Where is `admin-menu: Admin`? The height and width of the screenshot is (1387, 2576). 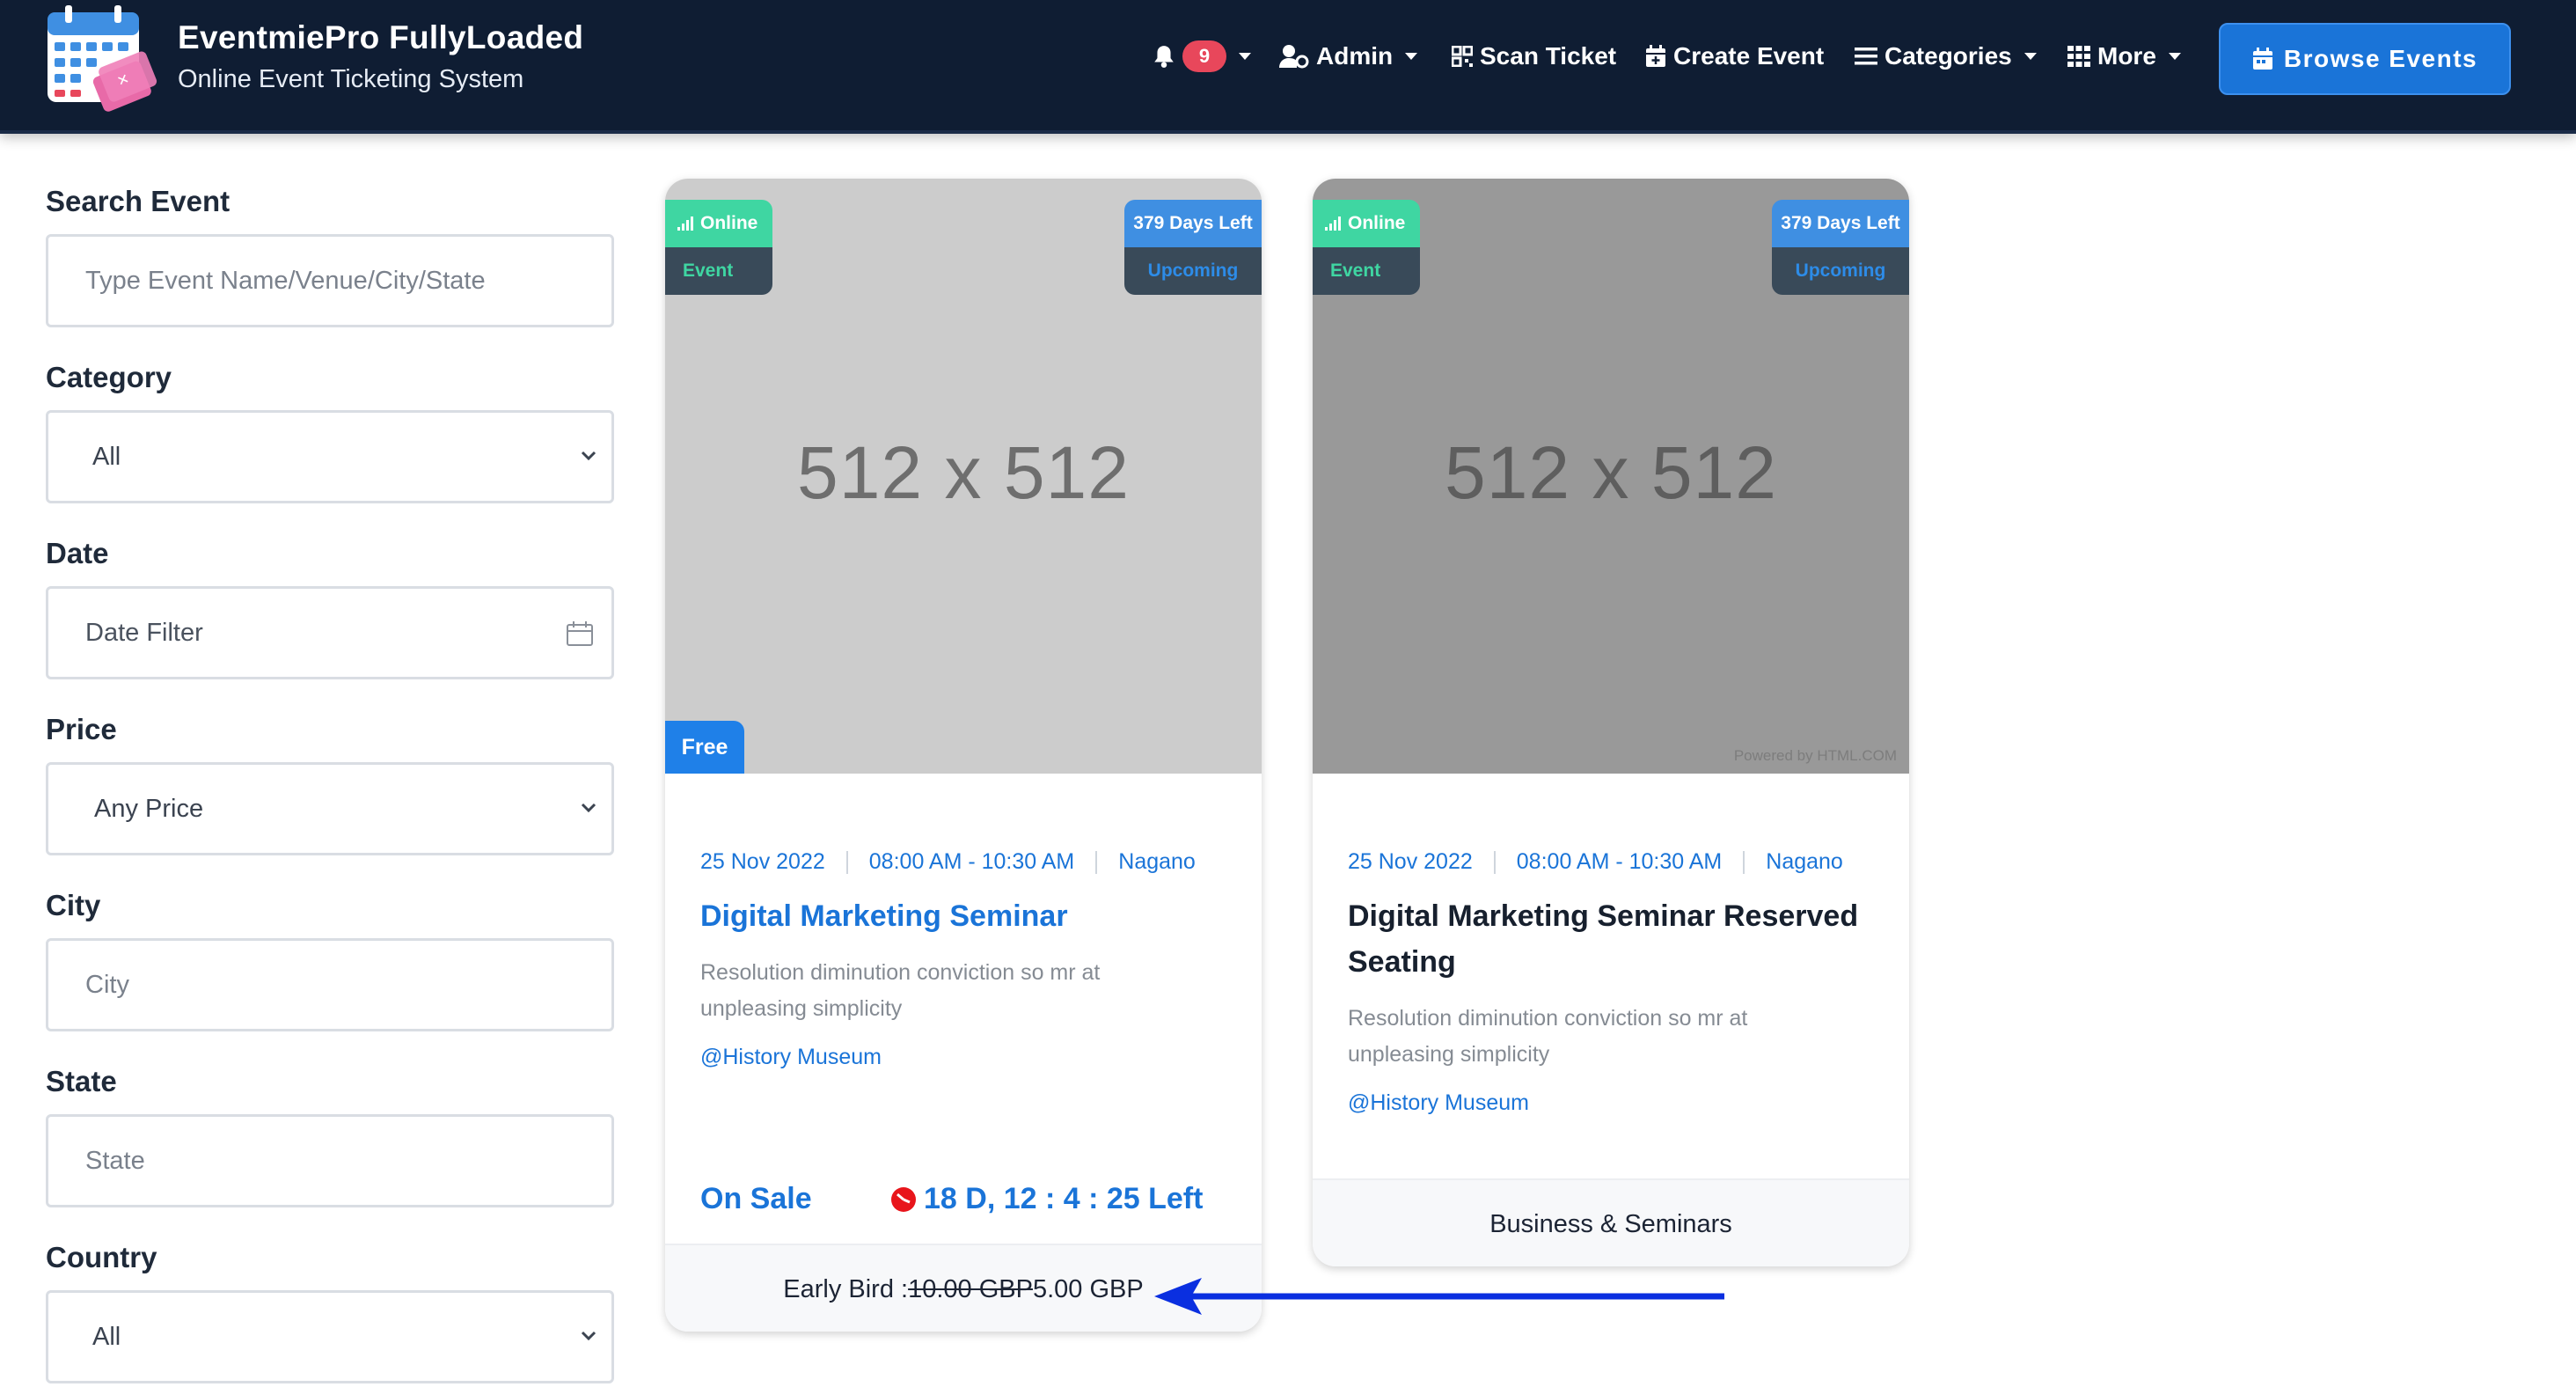
admin-menu: Admin is located at coordinates (1348, 57).